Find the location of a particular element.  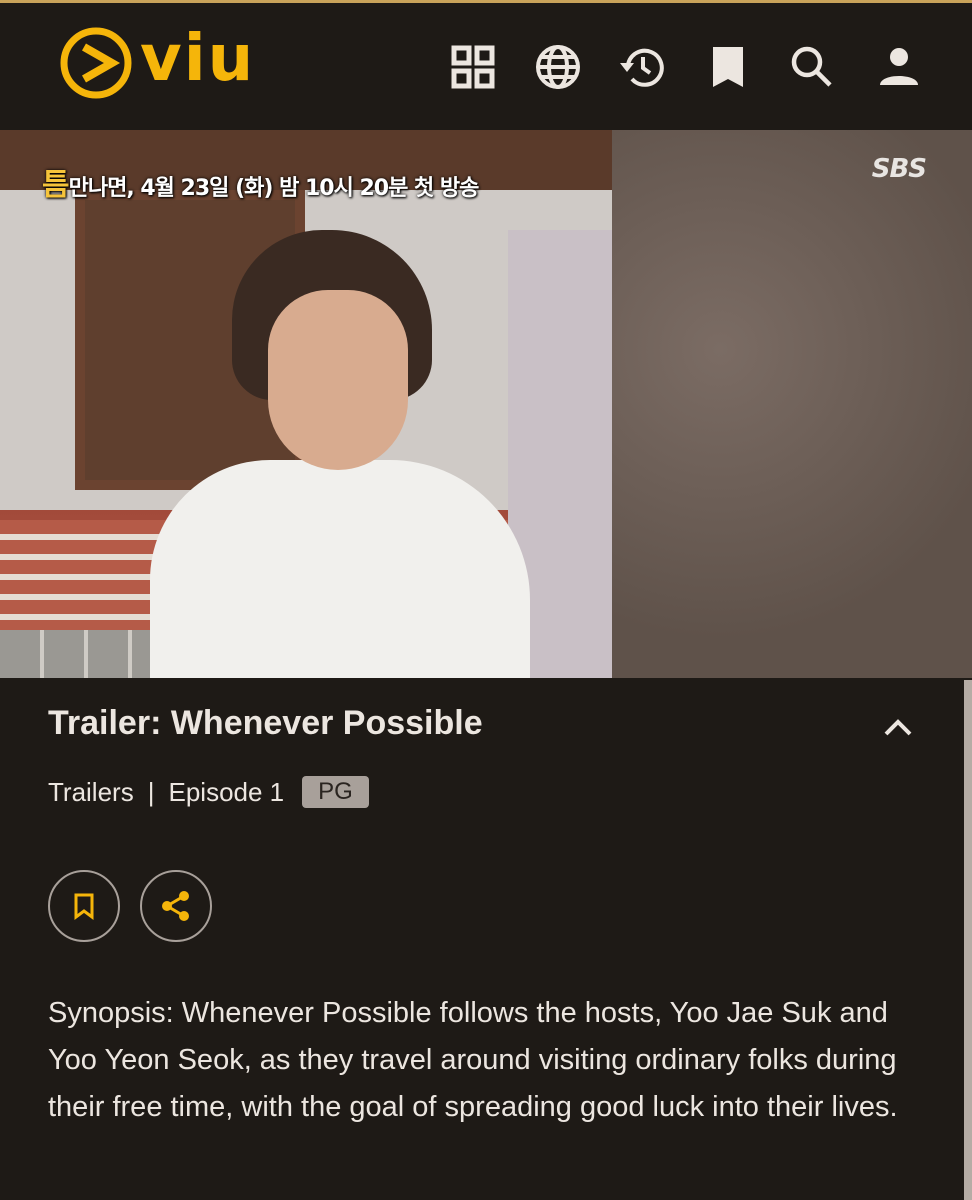

video-frame-person is located at coordinates (340, 569).